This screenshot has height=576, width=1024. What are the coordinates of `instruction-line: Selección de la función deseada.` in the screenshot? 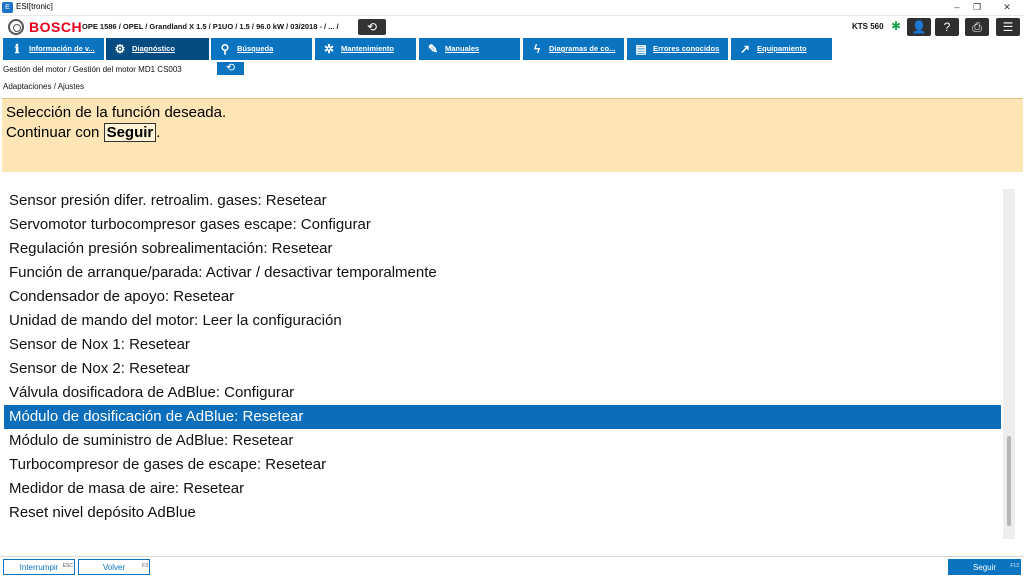 It's located at (116, 112).